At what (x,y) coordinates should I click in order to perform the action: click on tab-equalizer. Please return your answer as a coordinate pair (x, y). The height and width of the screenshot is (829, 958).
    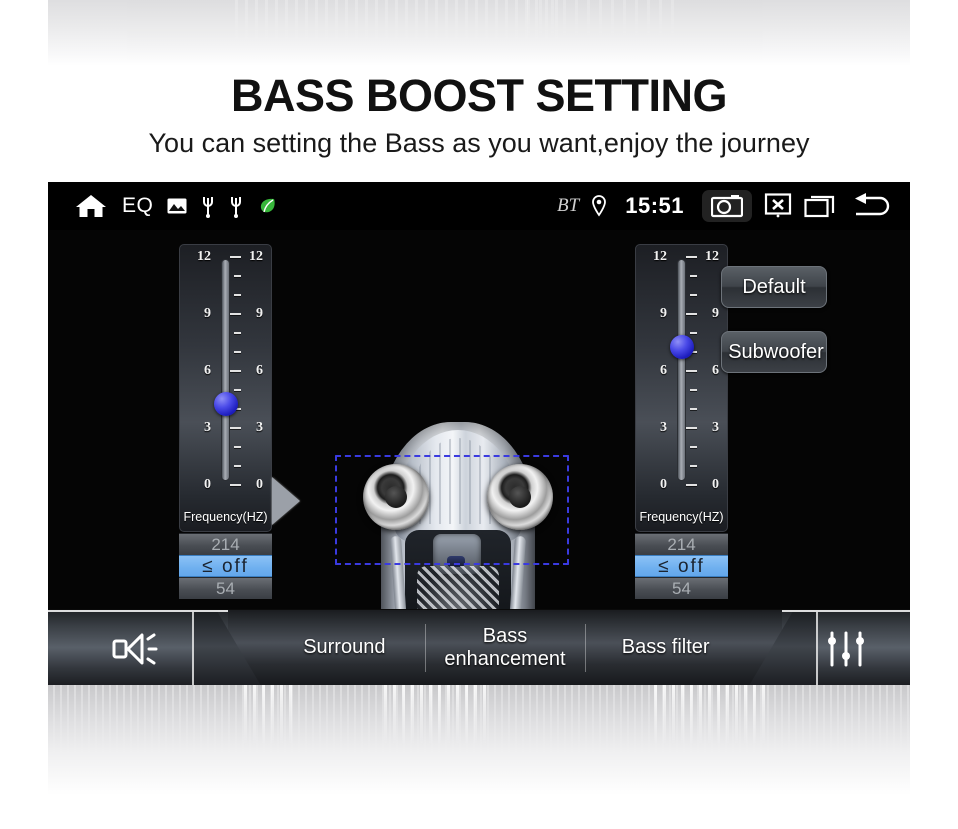
    Looking at the image, I should click on (846, 647).